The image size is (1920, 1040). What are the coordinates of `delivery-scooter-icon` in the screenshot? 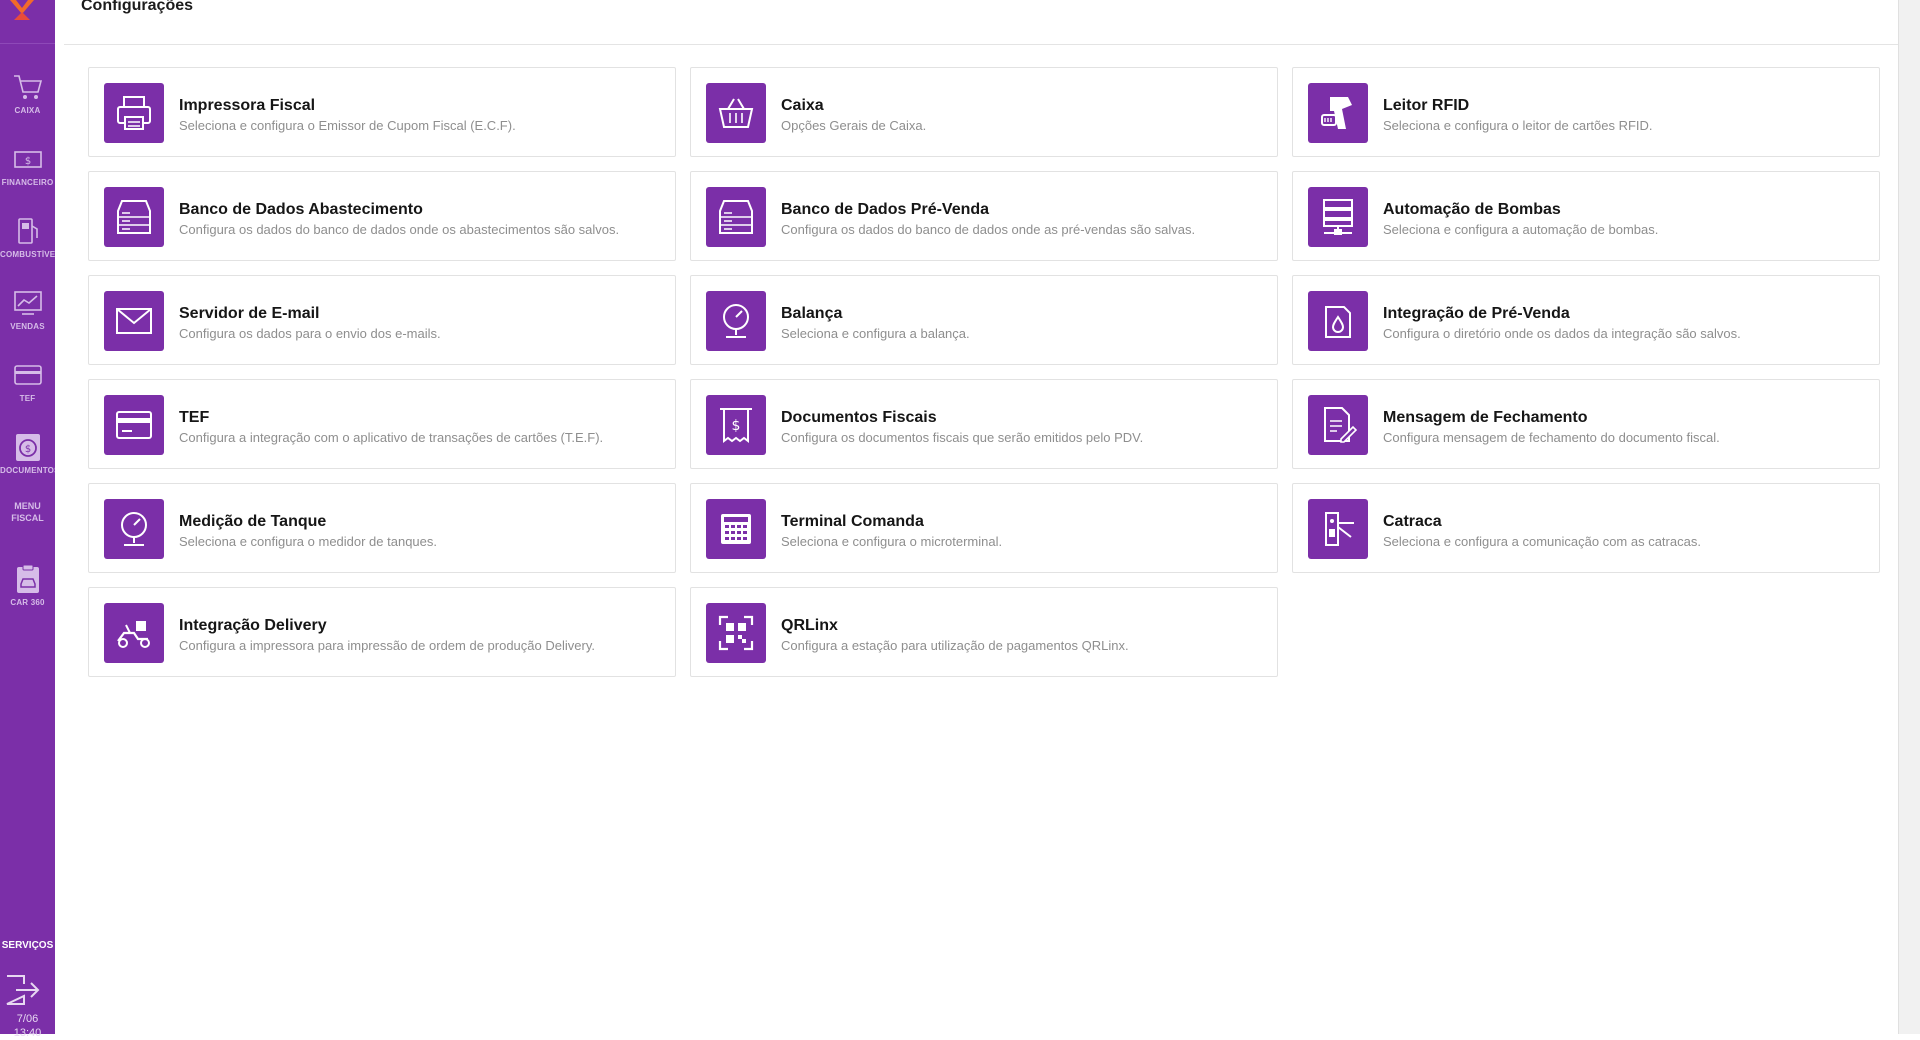 It's located at (133, 634).